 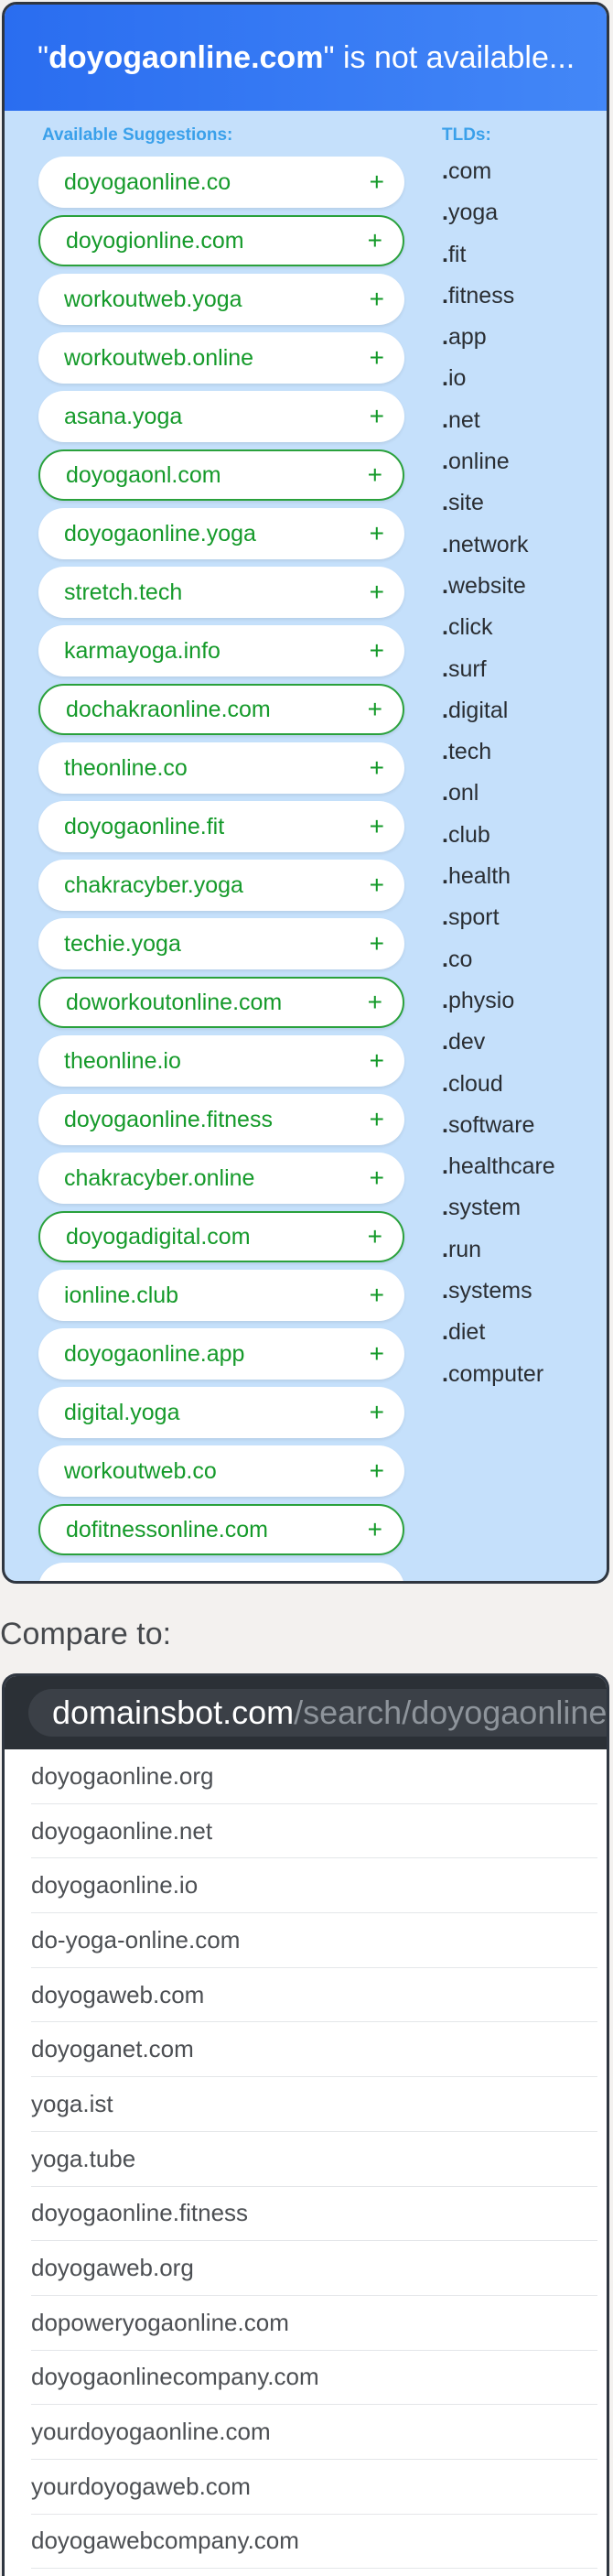 What do you see at coordinates (317, 1713) in the screenshot?
I see `url-bar: domainsbot.com/search/doyogaonline` at bounding box center [317, 1713].